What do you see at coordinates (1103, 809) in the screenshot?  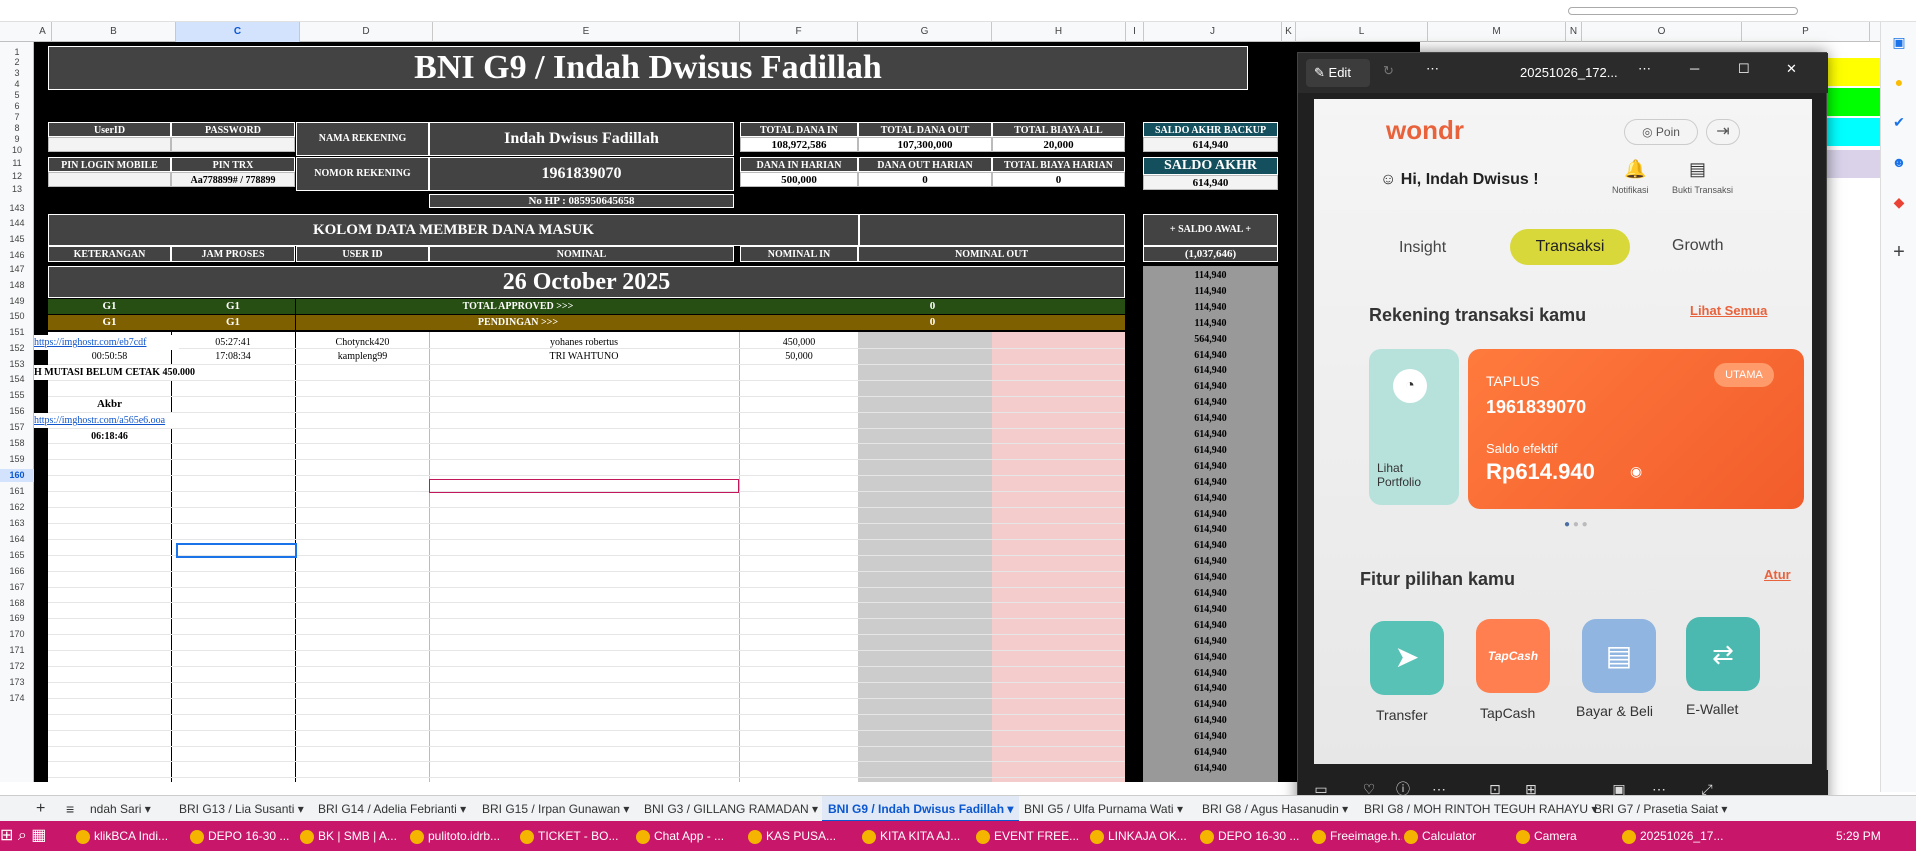 I see `sheet-tab: BNI G5 / Ulfa Purnama Wati ▾` at bounding box center [1103, 809].